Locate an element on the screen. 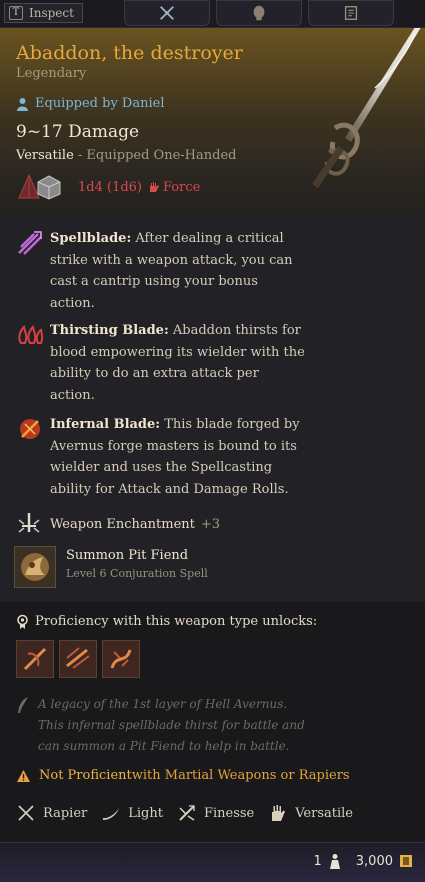  weight-icon is located at coordinates (334, 861).